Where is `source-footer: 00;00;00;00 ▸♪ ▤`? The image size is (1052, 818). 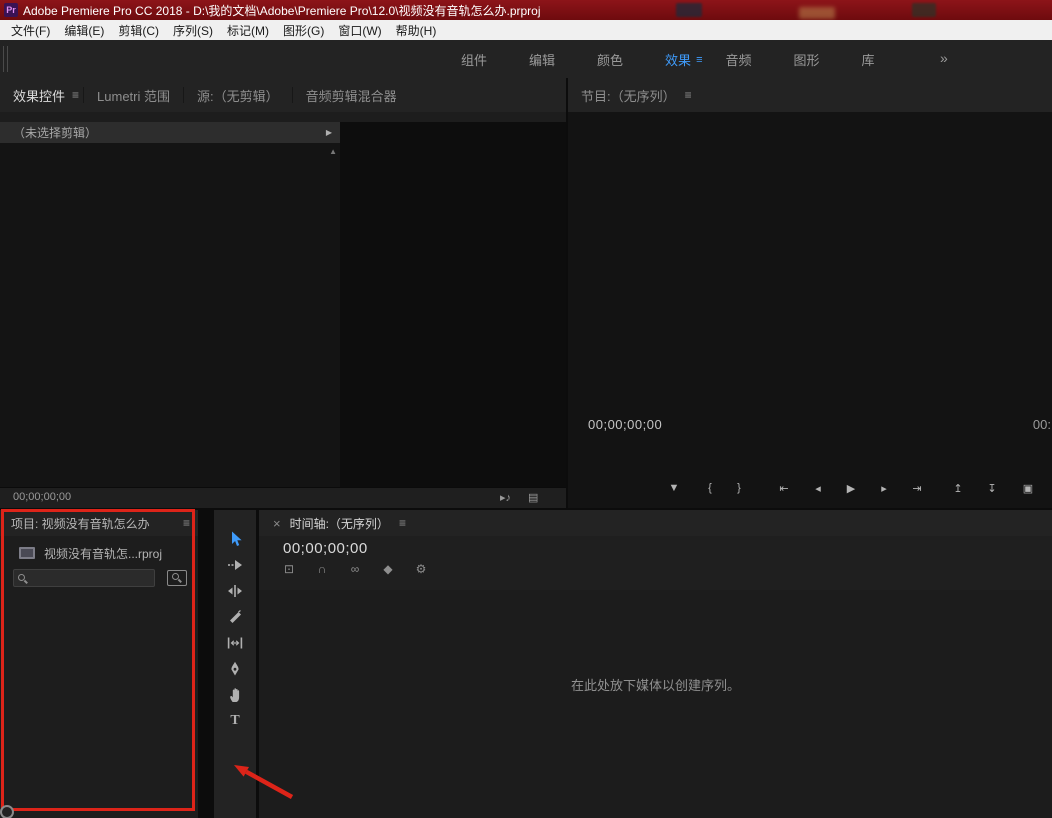
source-footer: 00;00;00;00 ▸♪ ▤ is located at coordinates (283, 497).